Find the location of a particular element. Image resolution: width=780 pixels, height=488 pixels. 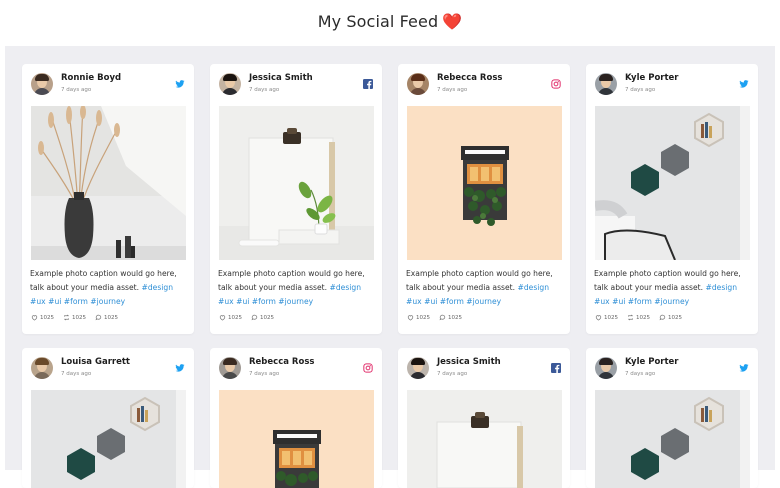

user-name: Ronnie Boyd is located at coordinates (91, 78).